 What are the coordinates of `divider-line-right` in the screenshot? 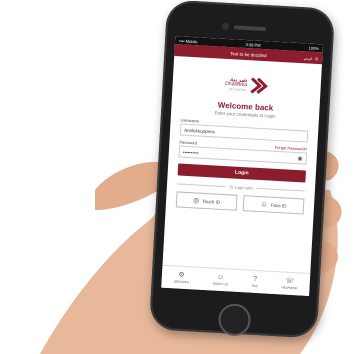 It's located at (280, 190).